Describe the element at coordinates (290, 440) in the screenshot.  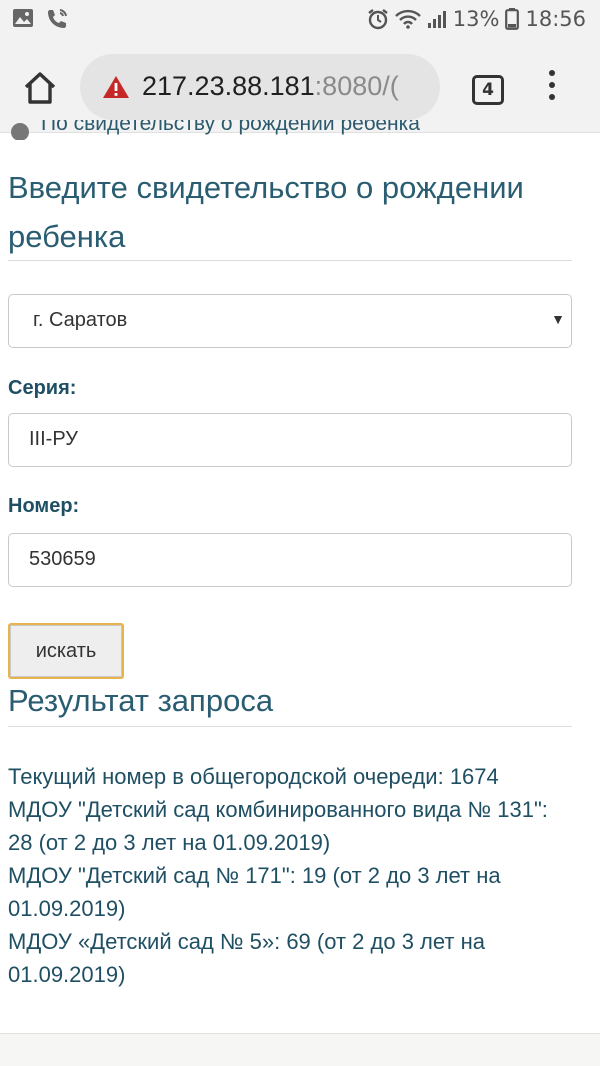
I see `series-input: III-РУ` at that location.